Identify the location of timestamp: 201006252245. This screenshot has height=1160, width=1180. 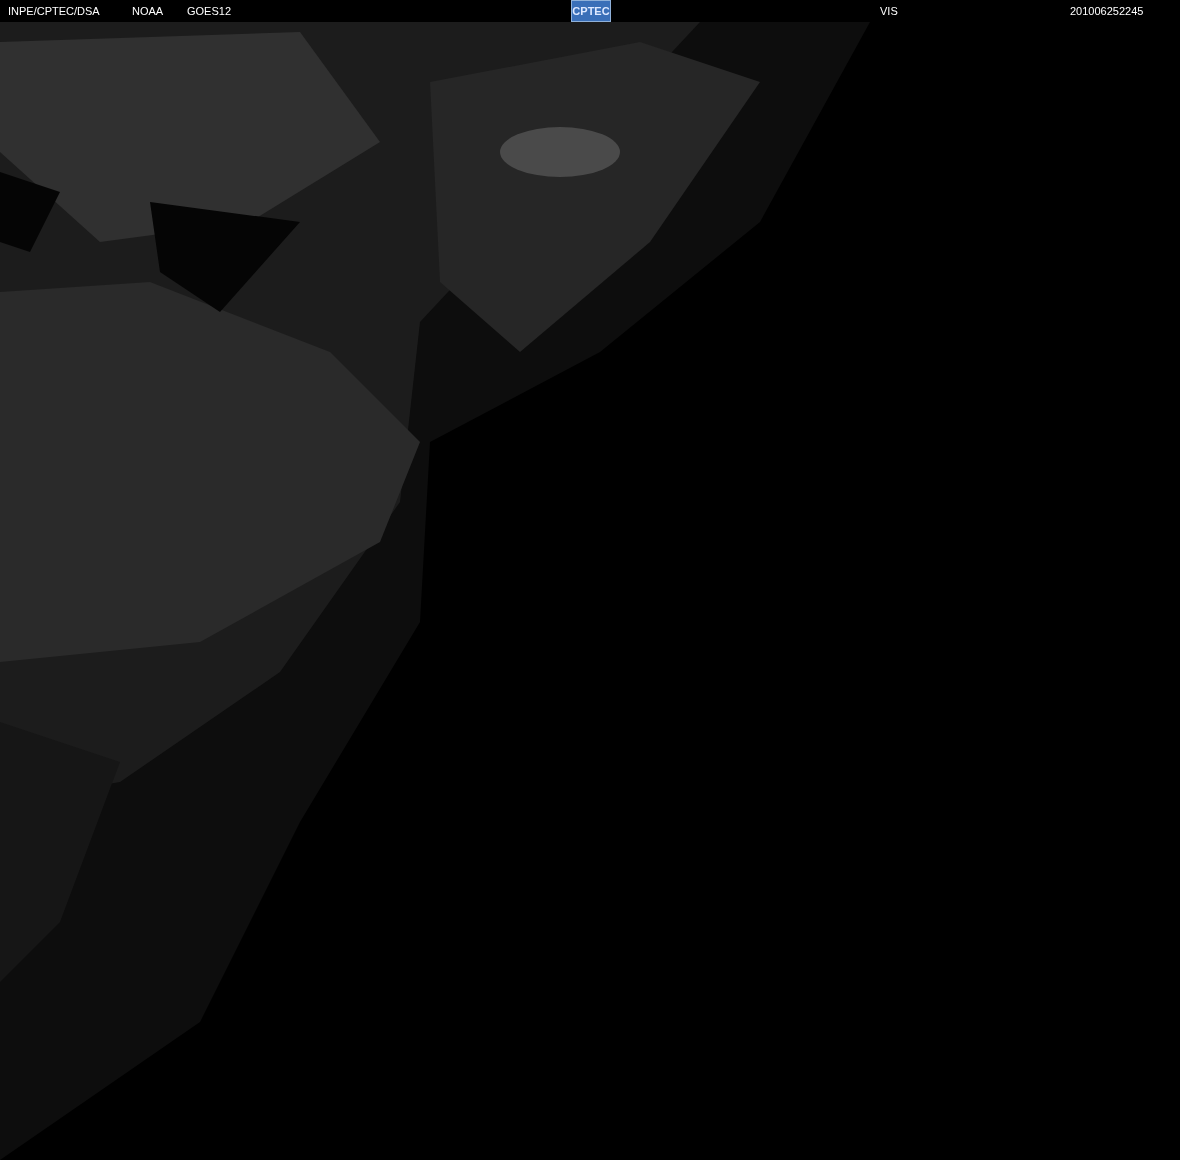
(1107, 11).